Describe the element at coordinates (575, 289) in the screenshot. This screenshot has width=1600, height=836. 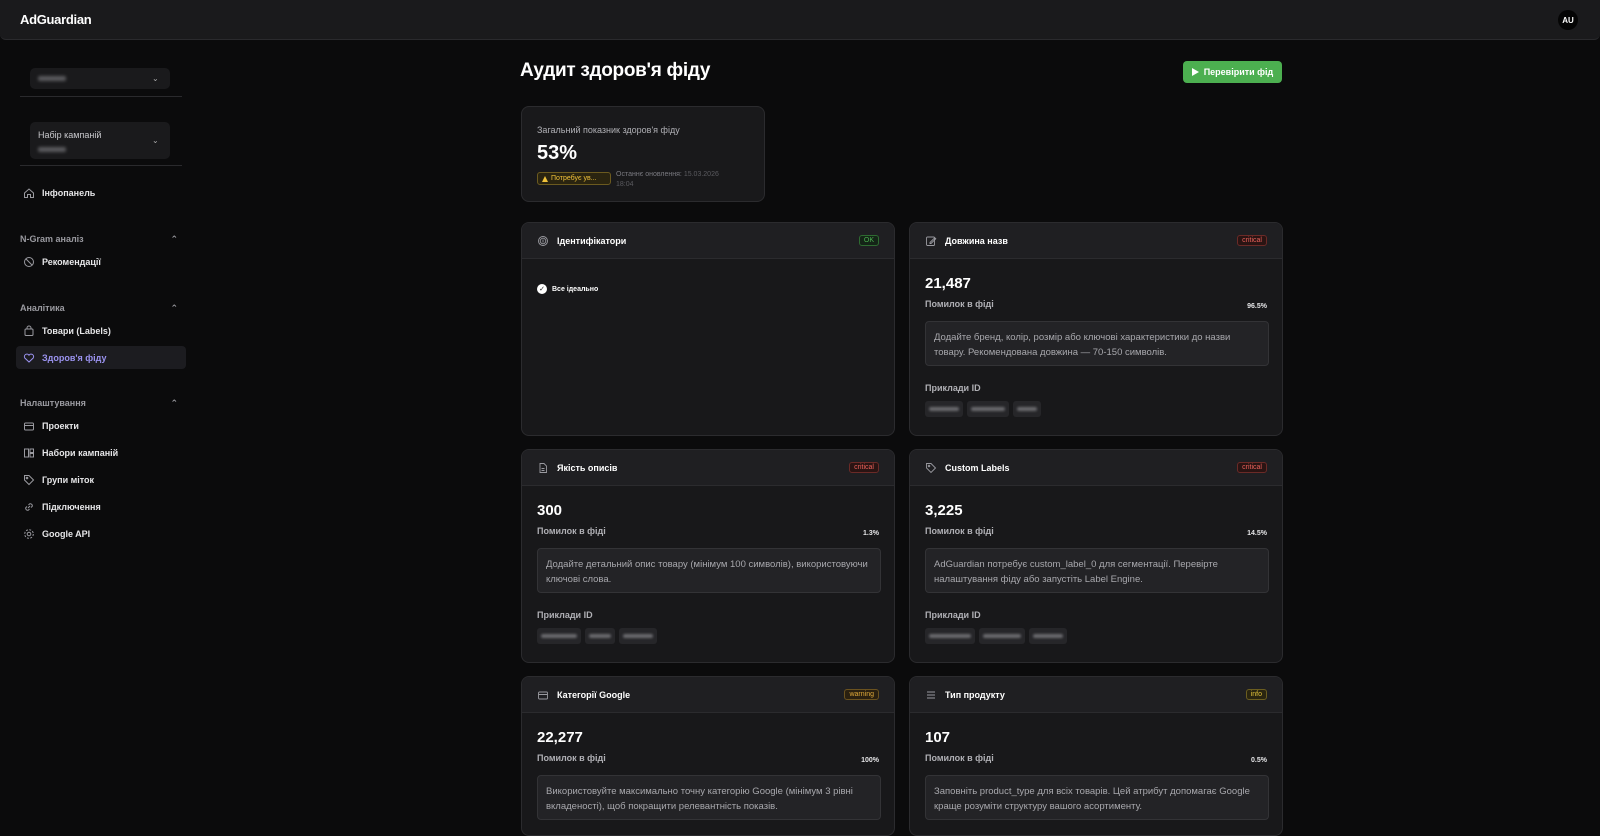
I see `all-ok-text: Все ідеально` at that location.